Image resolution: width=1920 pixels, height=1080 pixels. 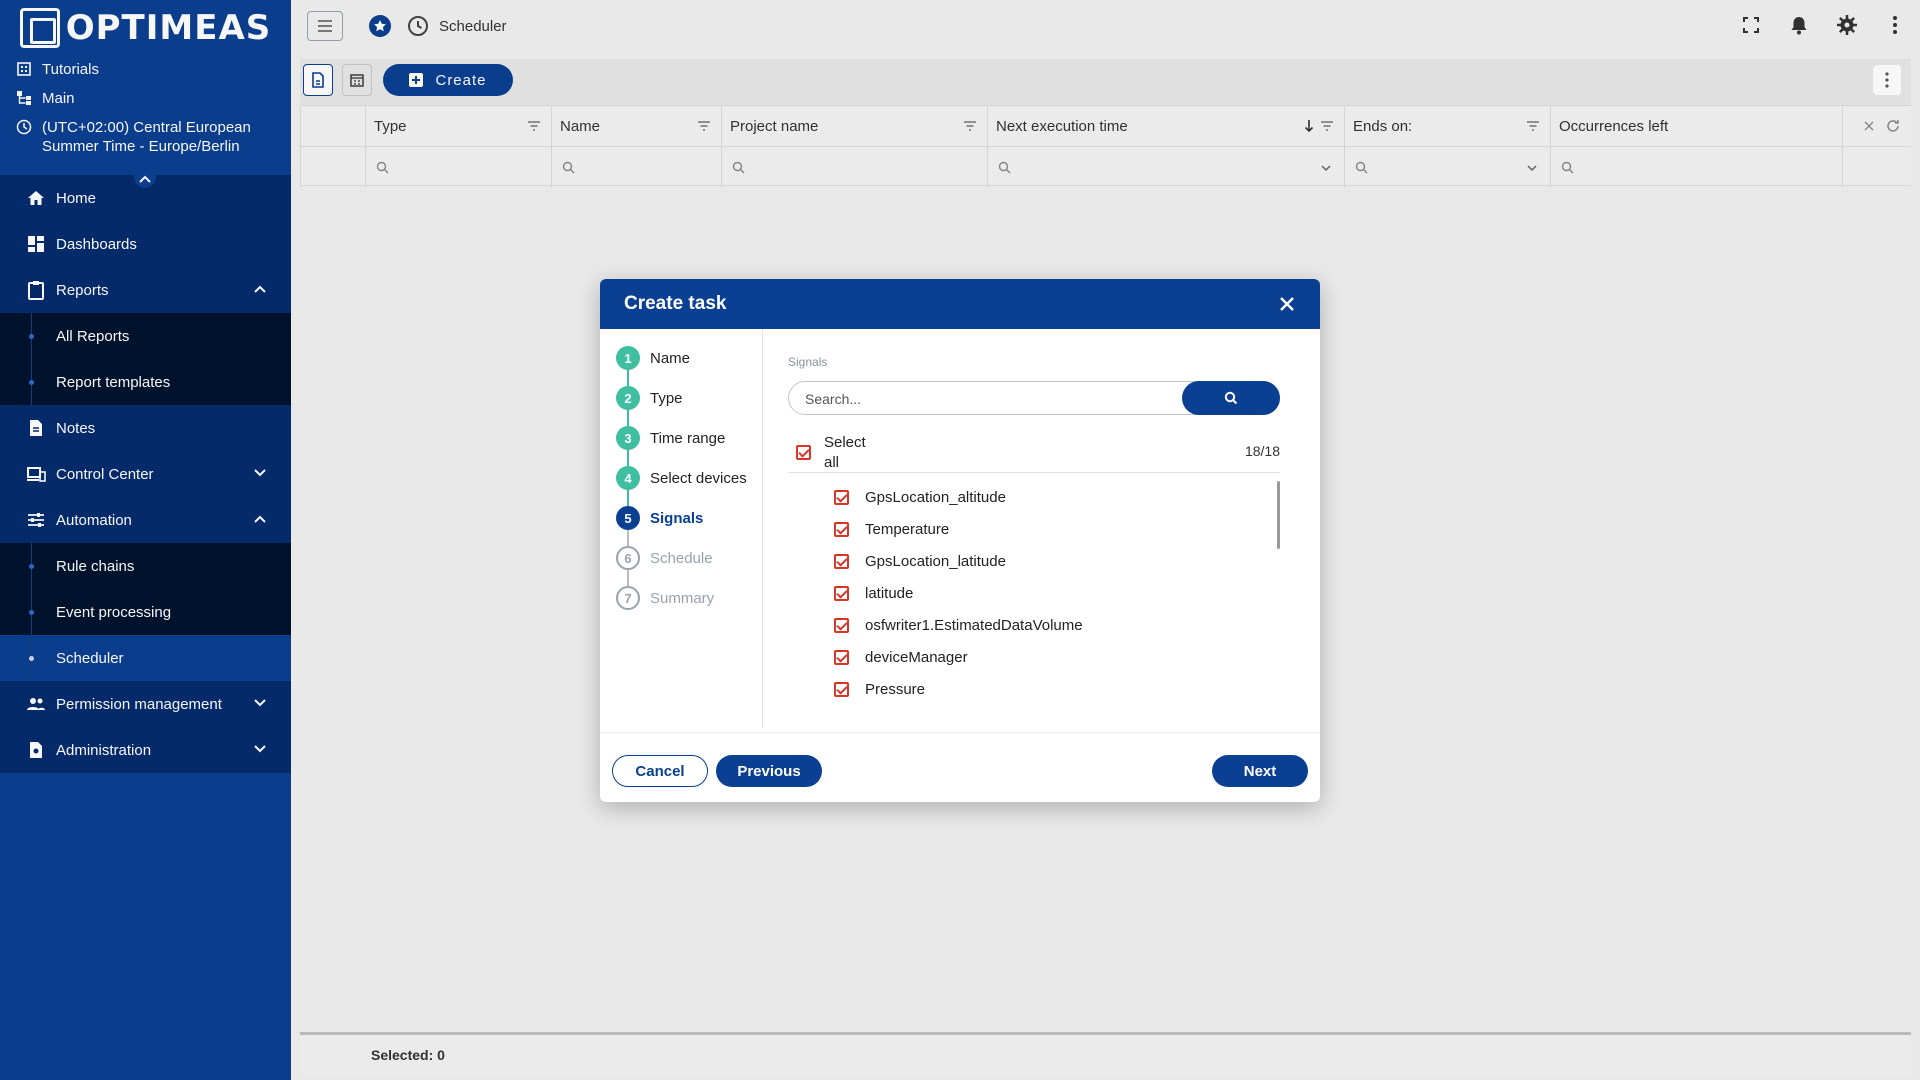 I want to click on step-type: 2 Type, so click(x=649, y=398).